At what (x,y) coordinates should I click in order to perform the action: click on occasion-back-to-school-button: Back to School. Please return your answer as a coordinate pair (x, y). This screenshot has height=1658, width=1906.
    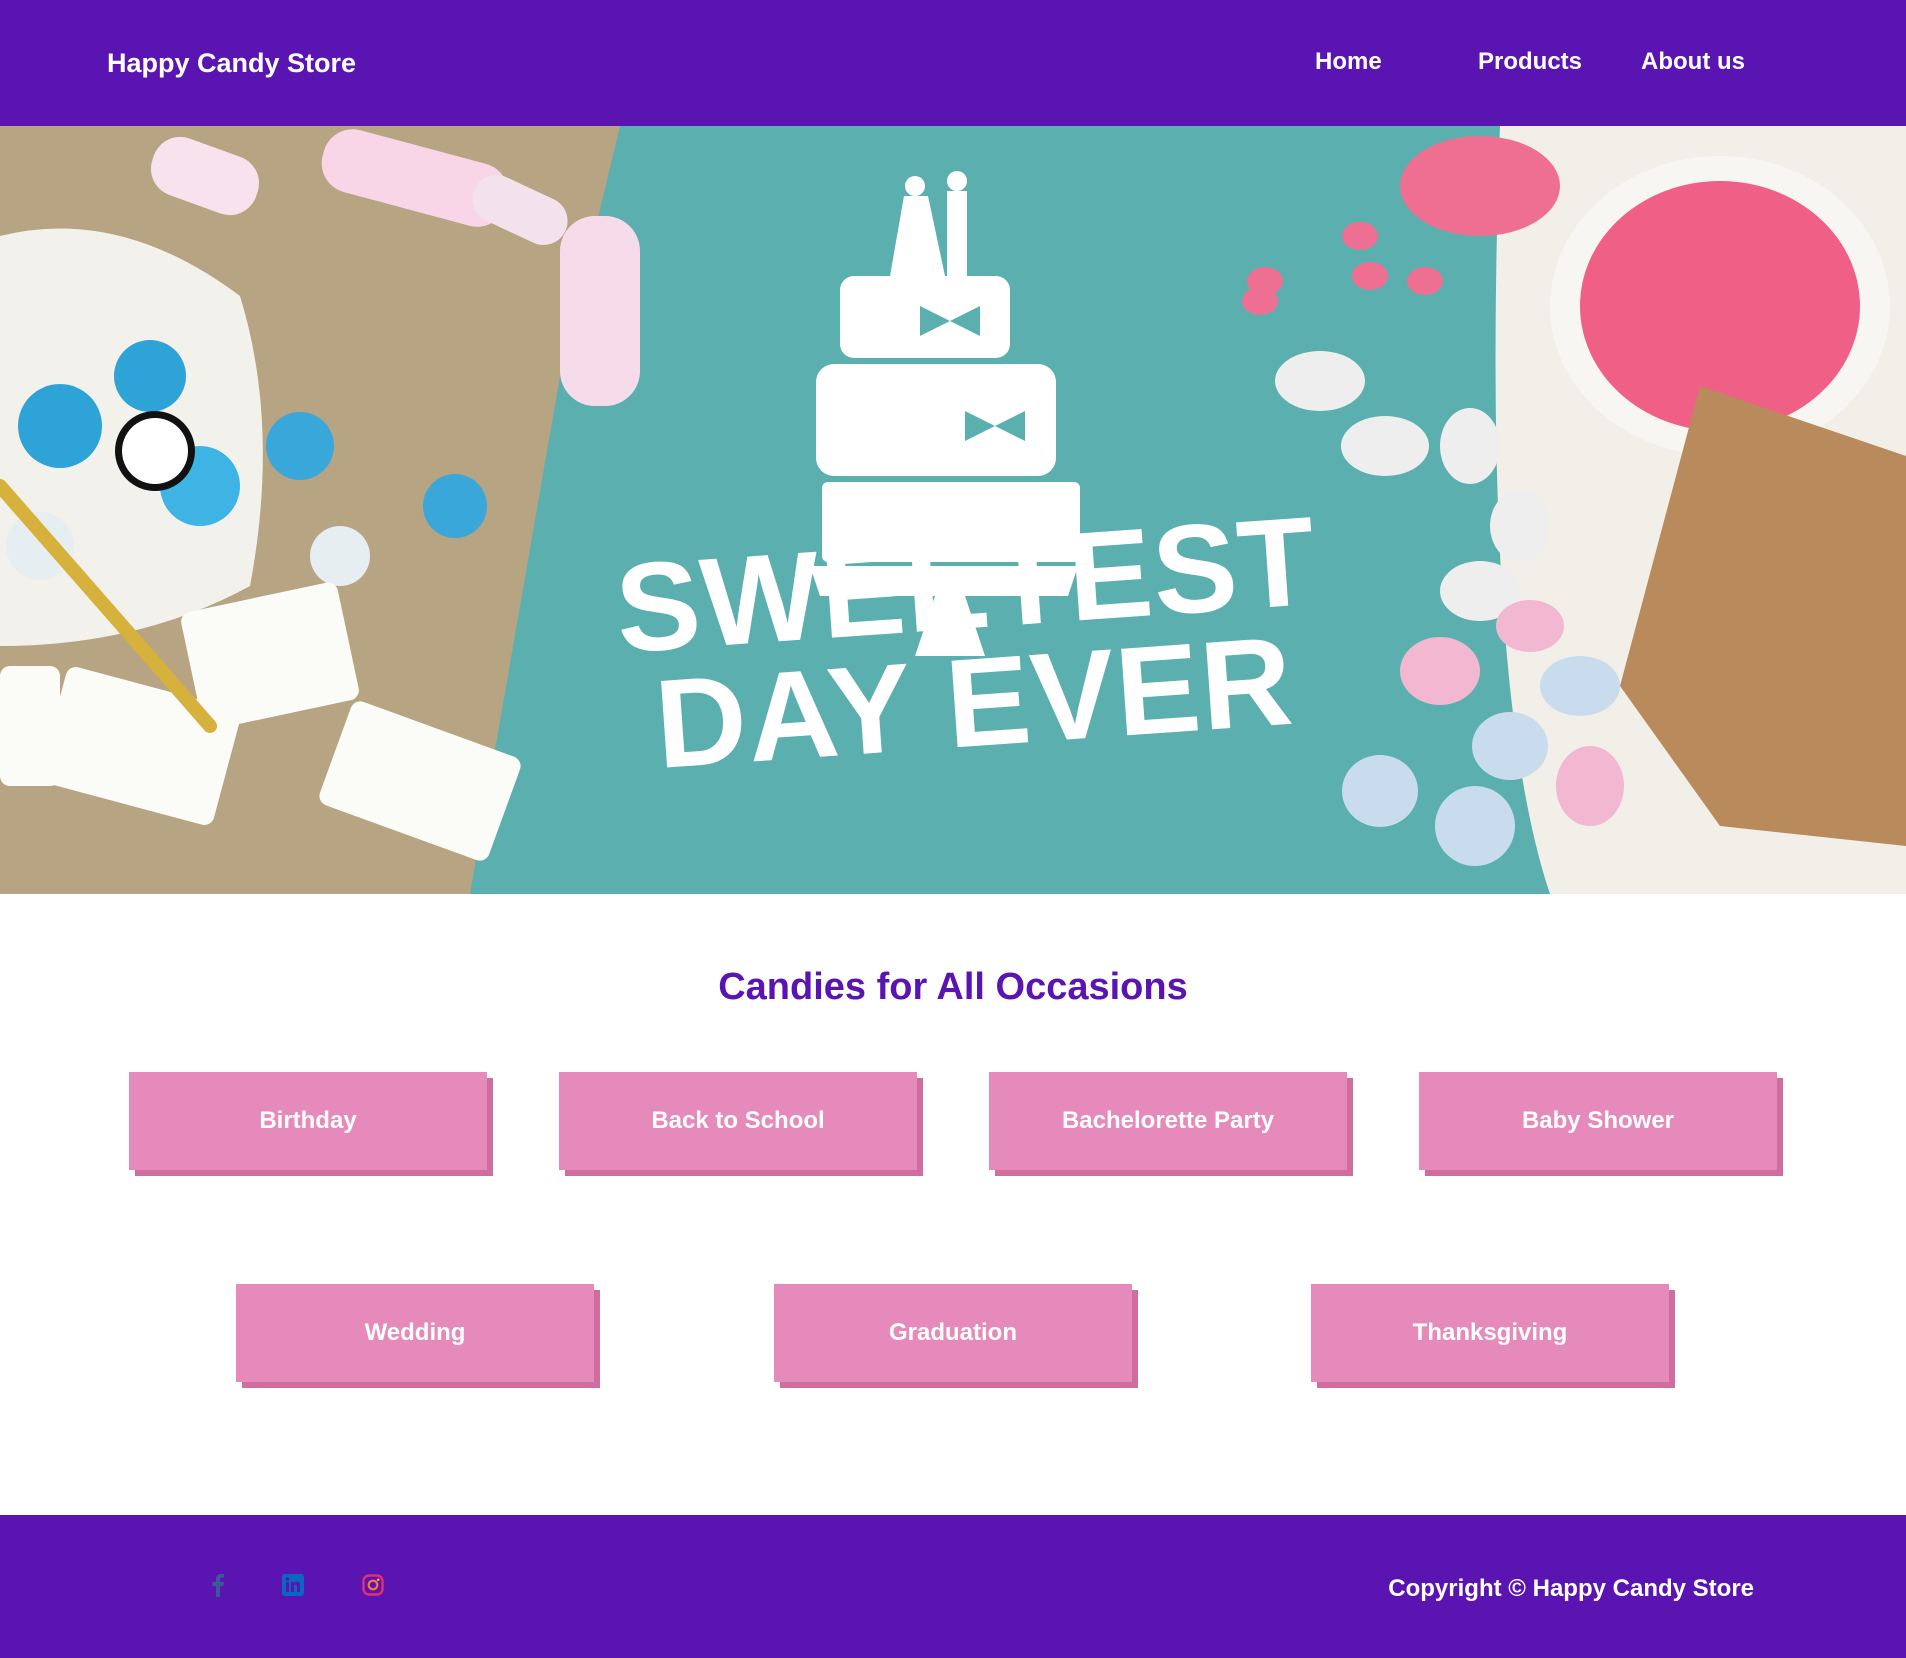
    Looking at the image, I should click on (738, 1121).